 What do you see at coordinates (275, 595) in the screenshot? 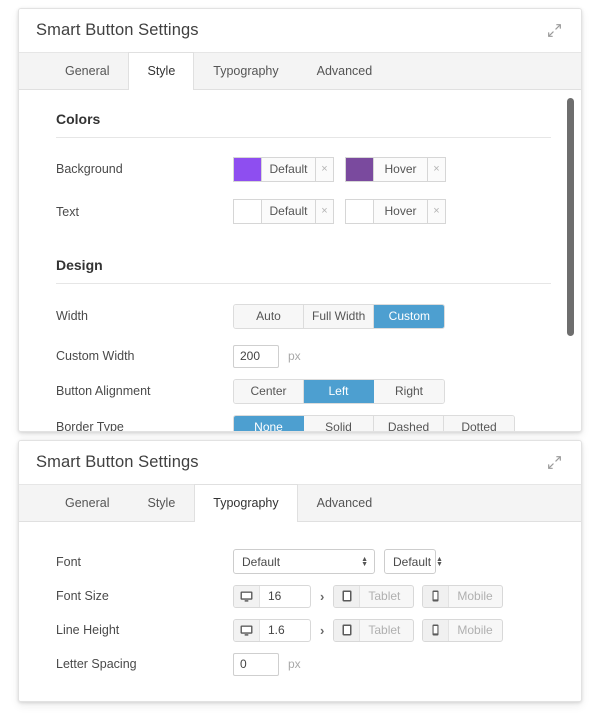
I see `font-size-desktop-value: 16` at bounding box center [275, 595].